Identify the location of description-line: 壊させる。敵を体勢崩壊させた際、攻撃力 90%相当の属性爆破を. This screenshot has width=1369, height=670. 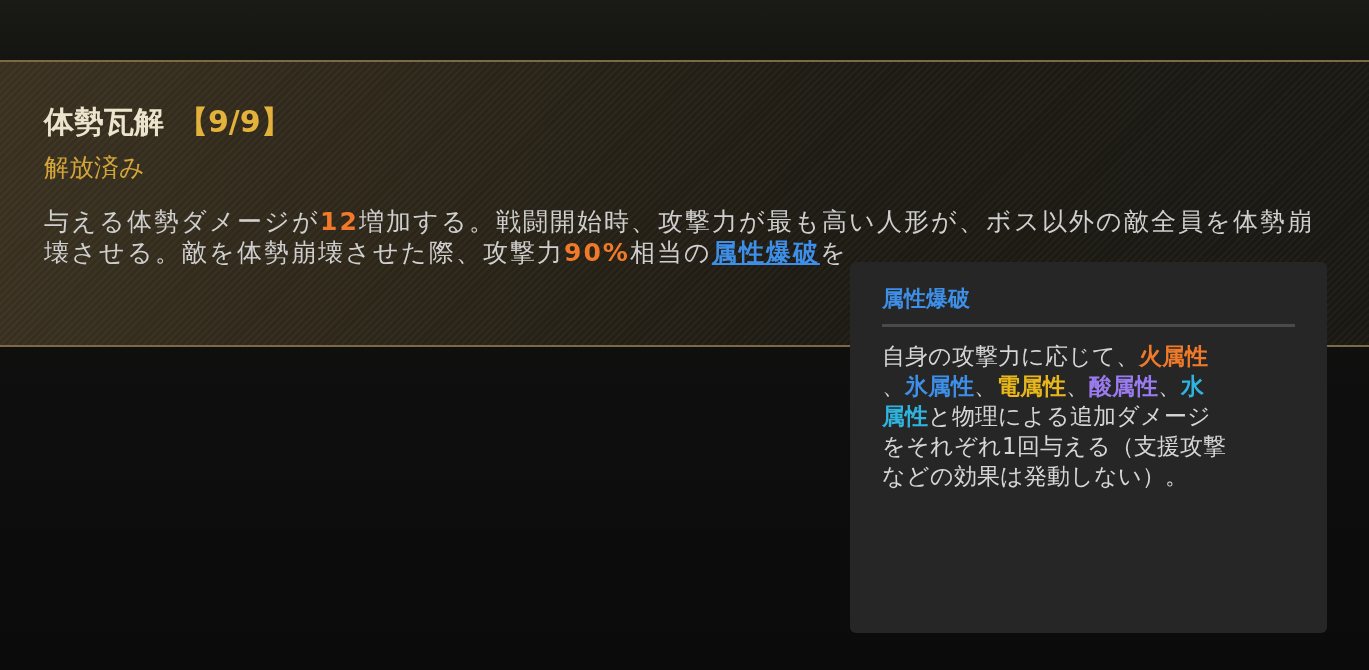
(446, 252).